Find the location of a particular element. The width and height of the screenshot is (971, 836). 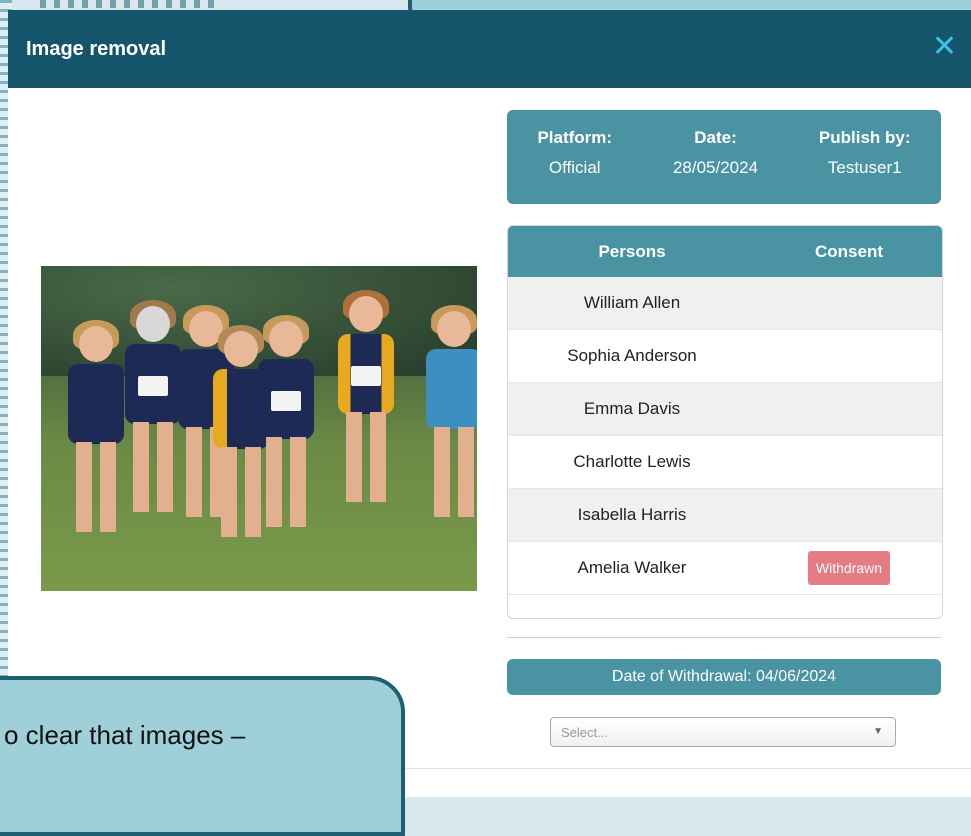

close-icon: ✕ is located at coordinates (944, 47).